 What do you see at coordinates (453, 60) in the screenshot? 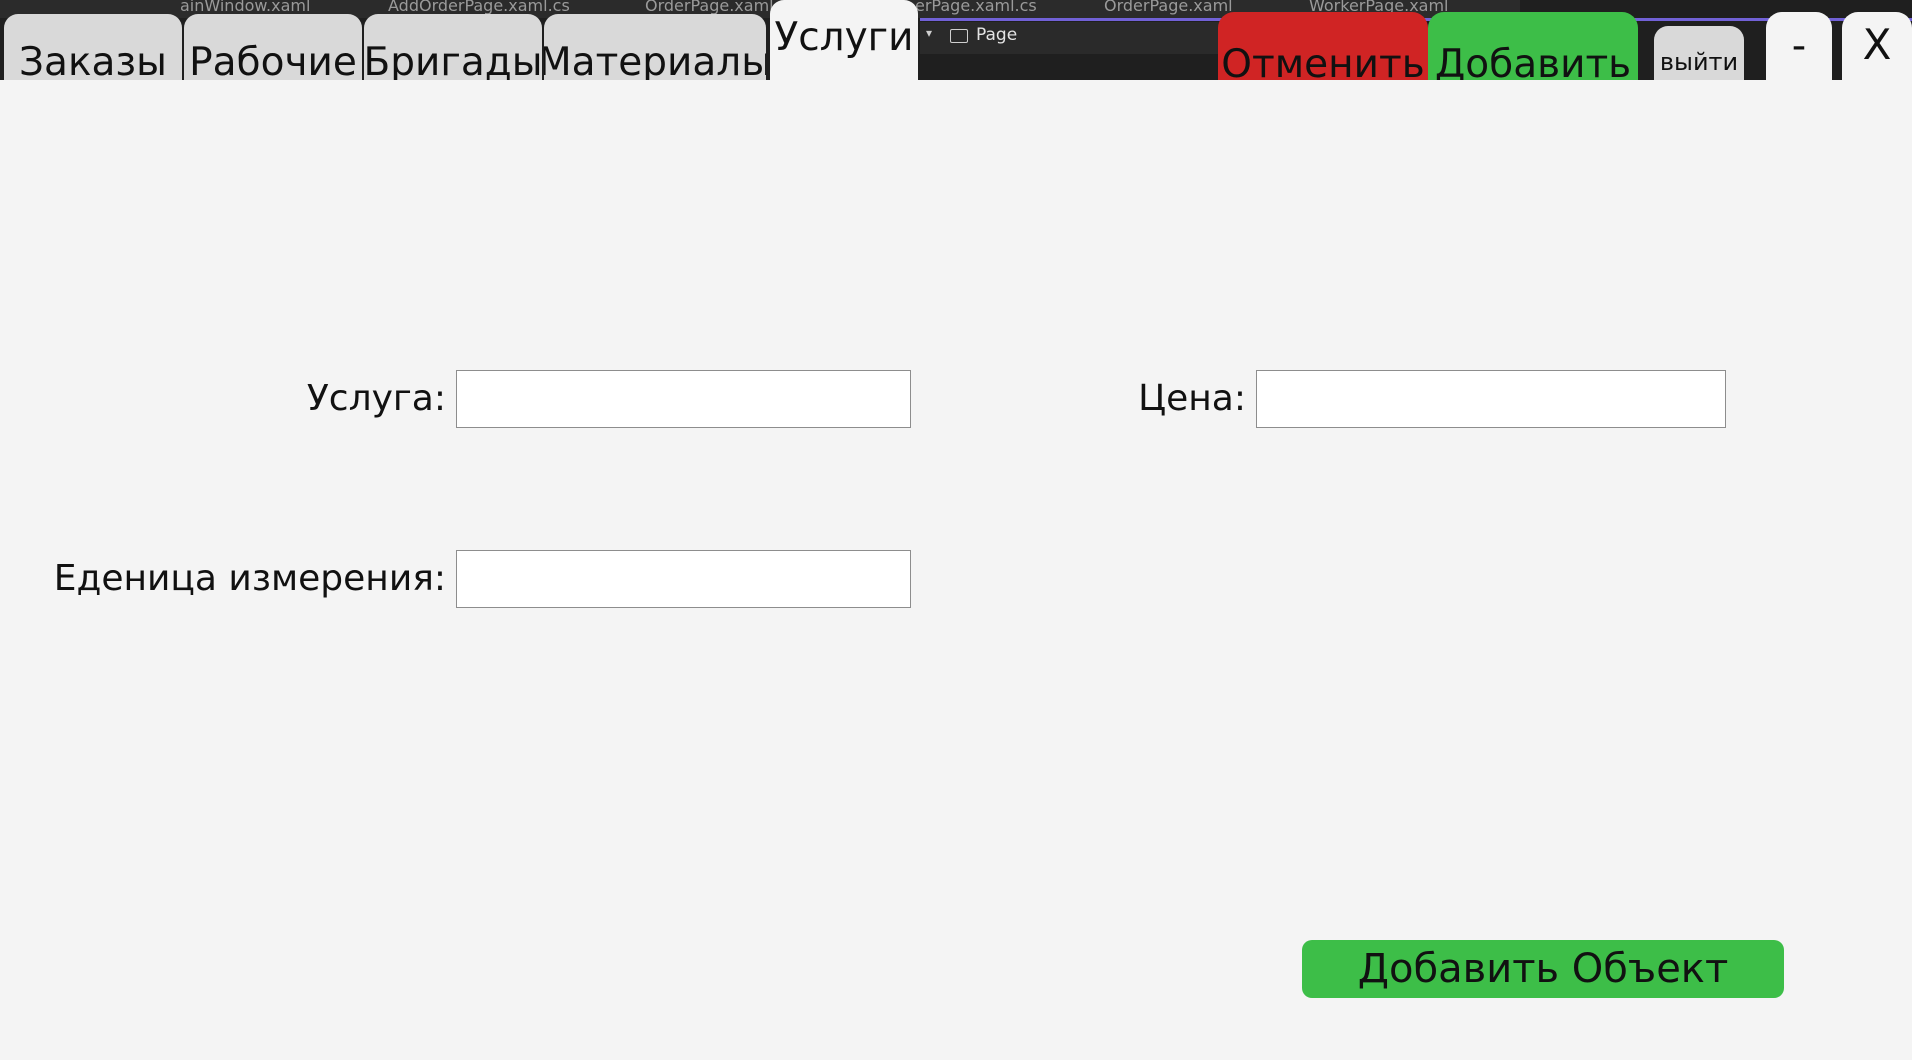
I see `tab-label: Бригады` at bounding box center [453, 60].